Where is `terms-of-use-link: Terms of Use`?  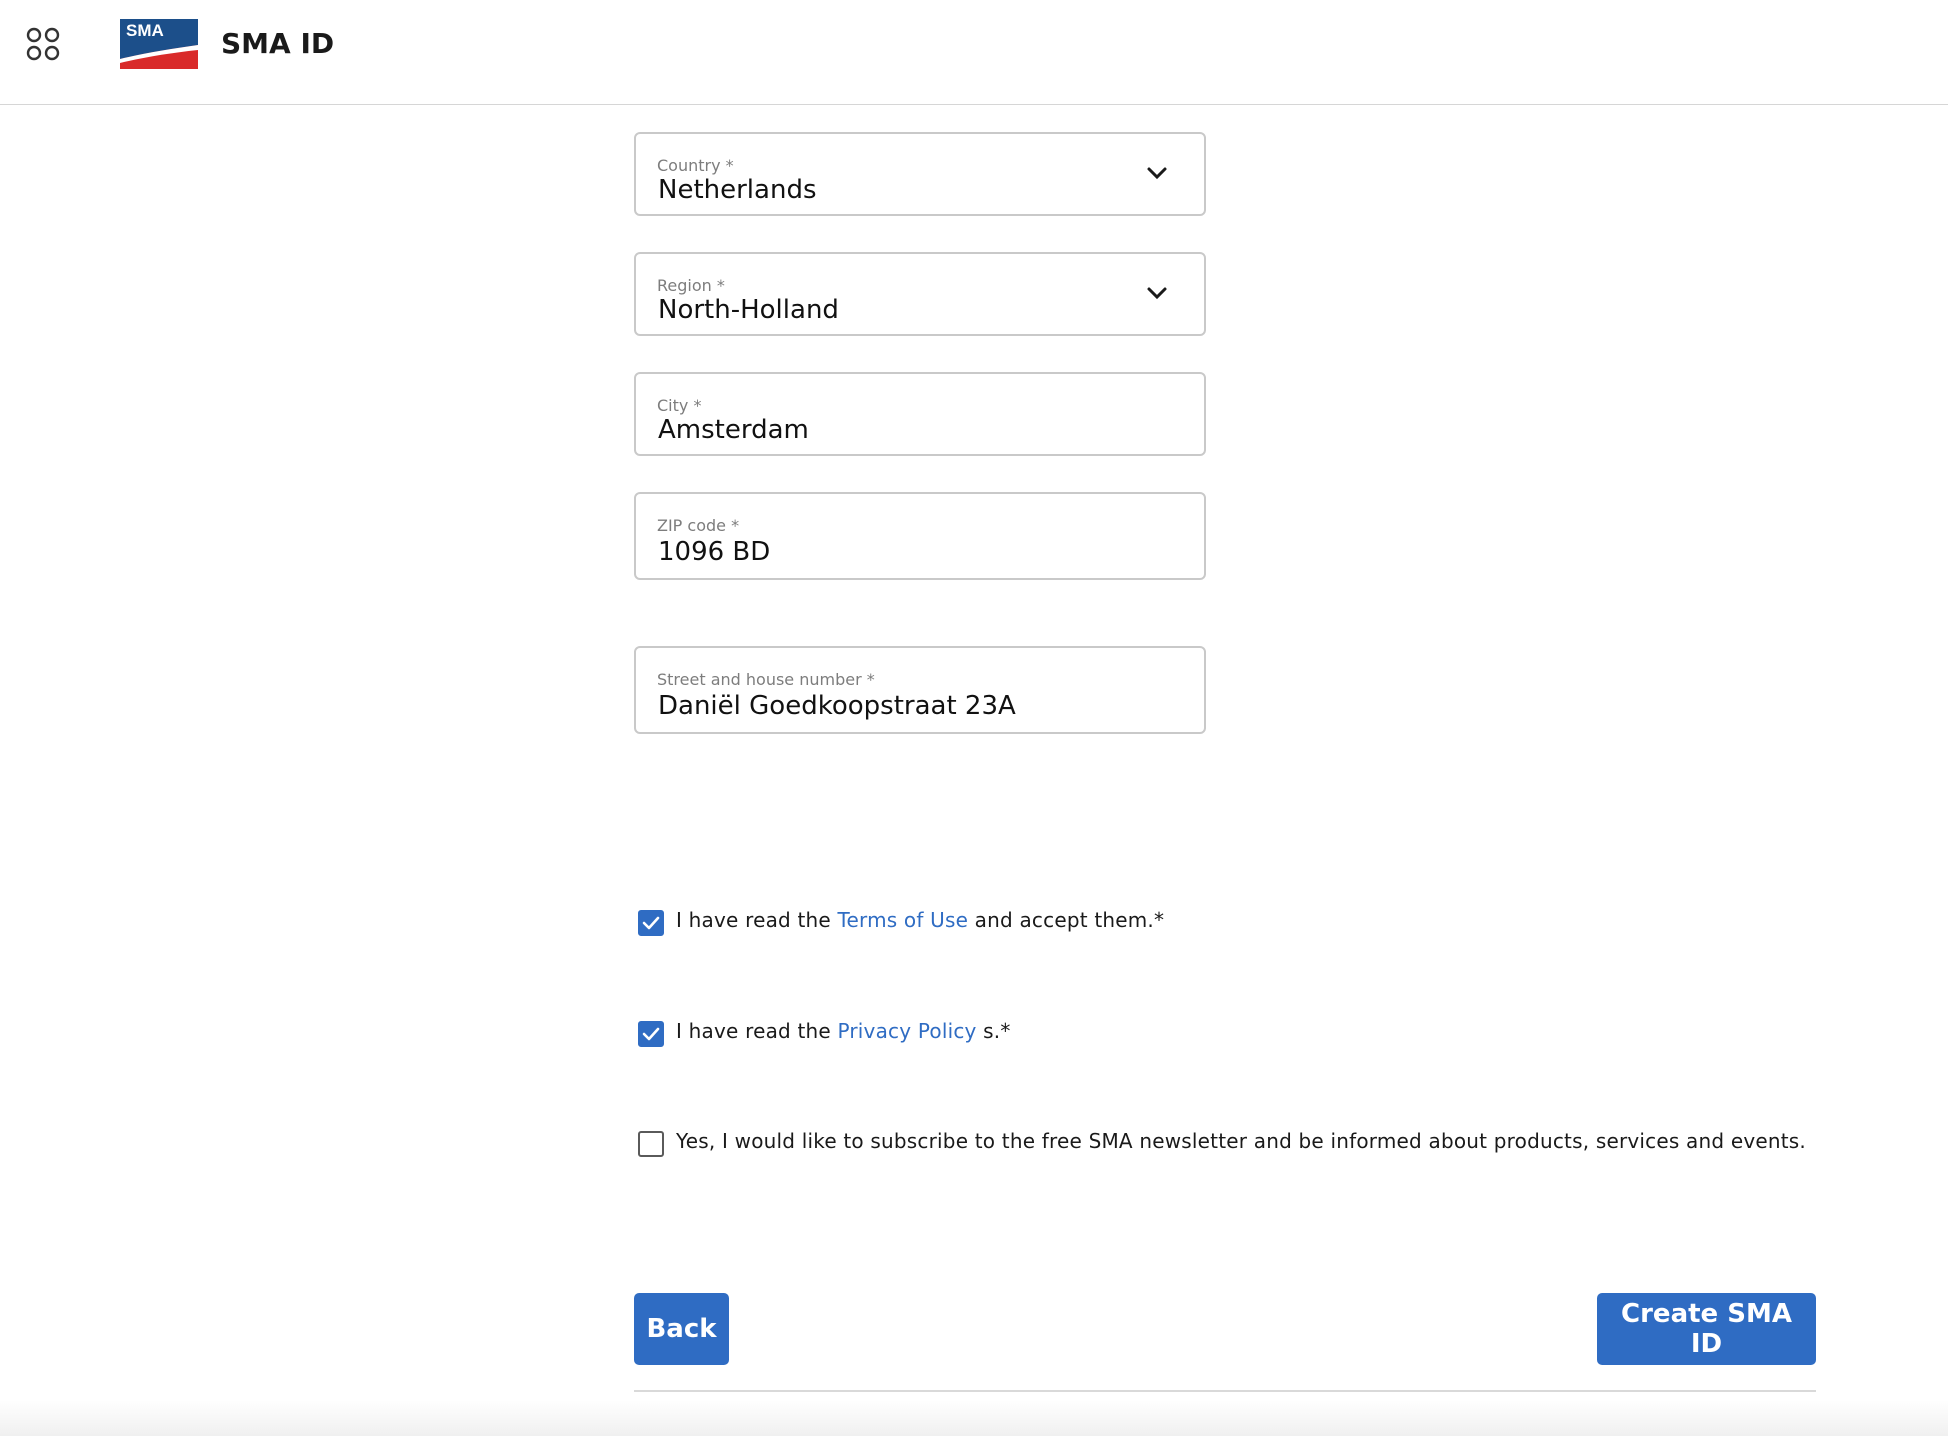 terms-of-use-link: Terms of Use is located at coordinates (902, 920).